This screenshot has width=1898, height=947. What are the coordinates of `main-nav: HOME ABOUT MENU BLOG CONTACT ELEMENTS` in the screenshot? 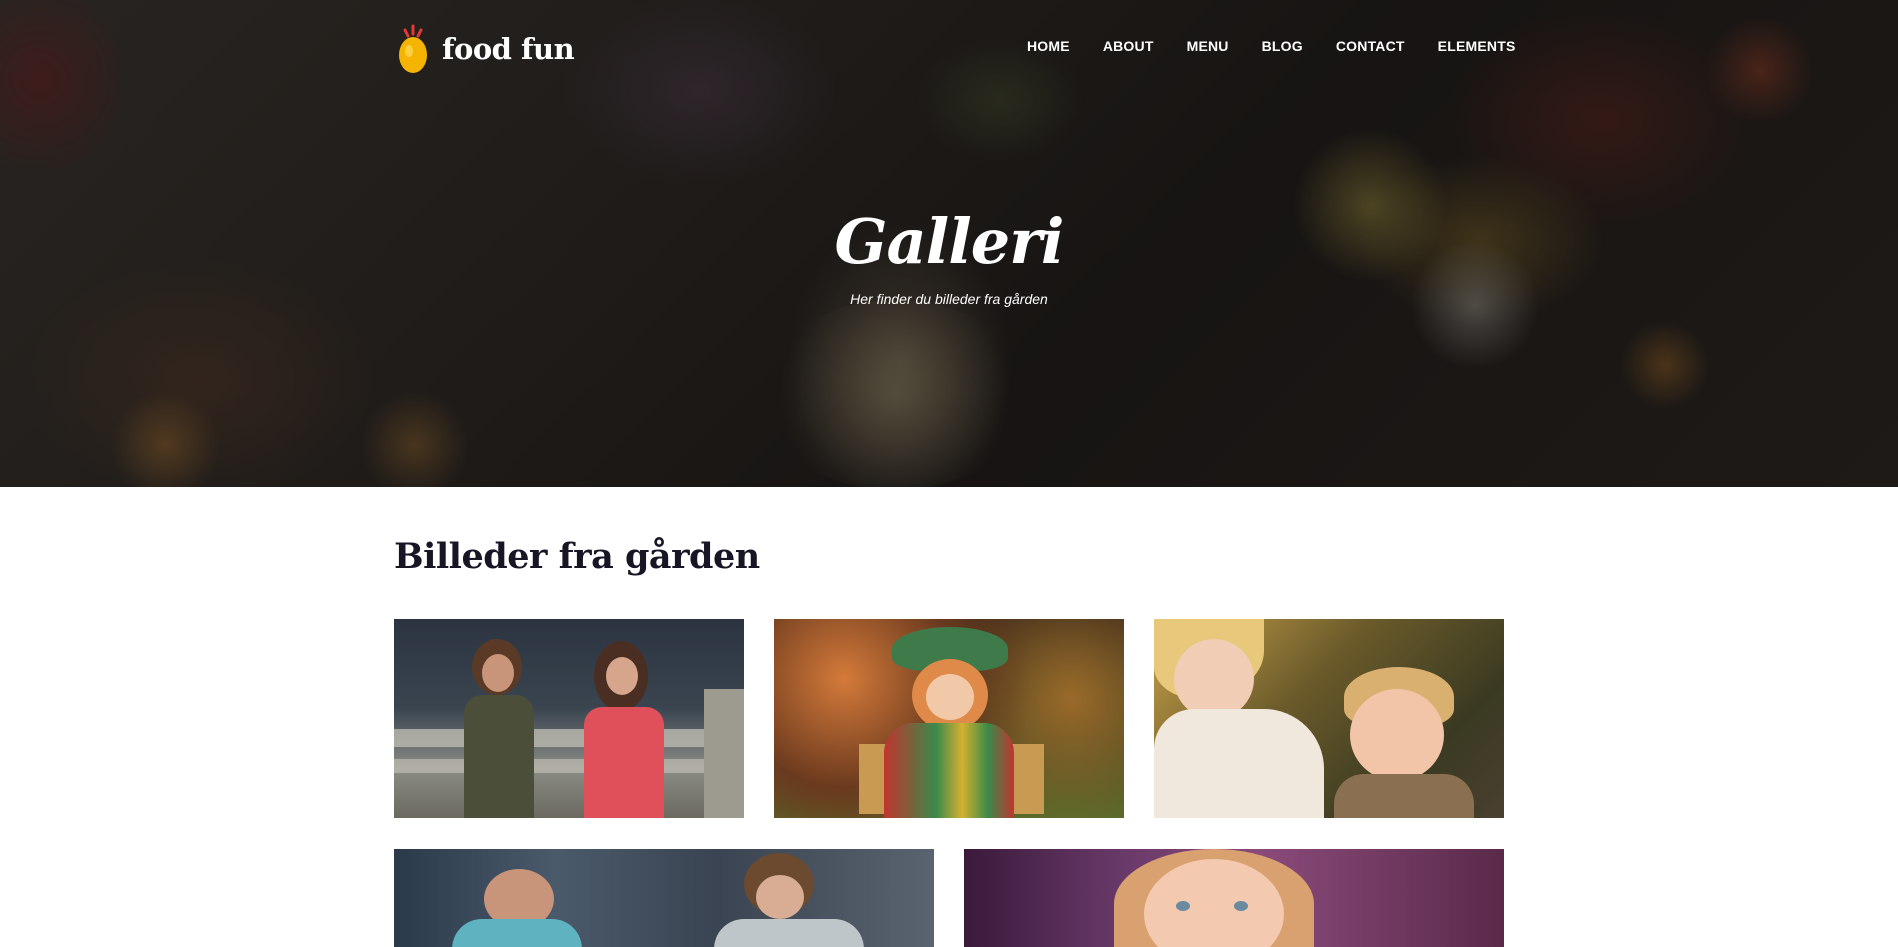 It's located at (1271, 46).